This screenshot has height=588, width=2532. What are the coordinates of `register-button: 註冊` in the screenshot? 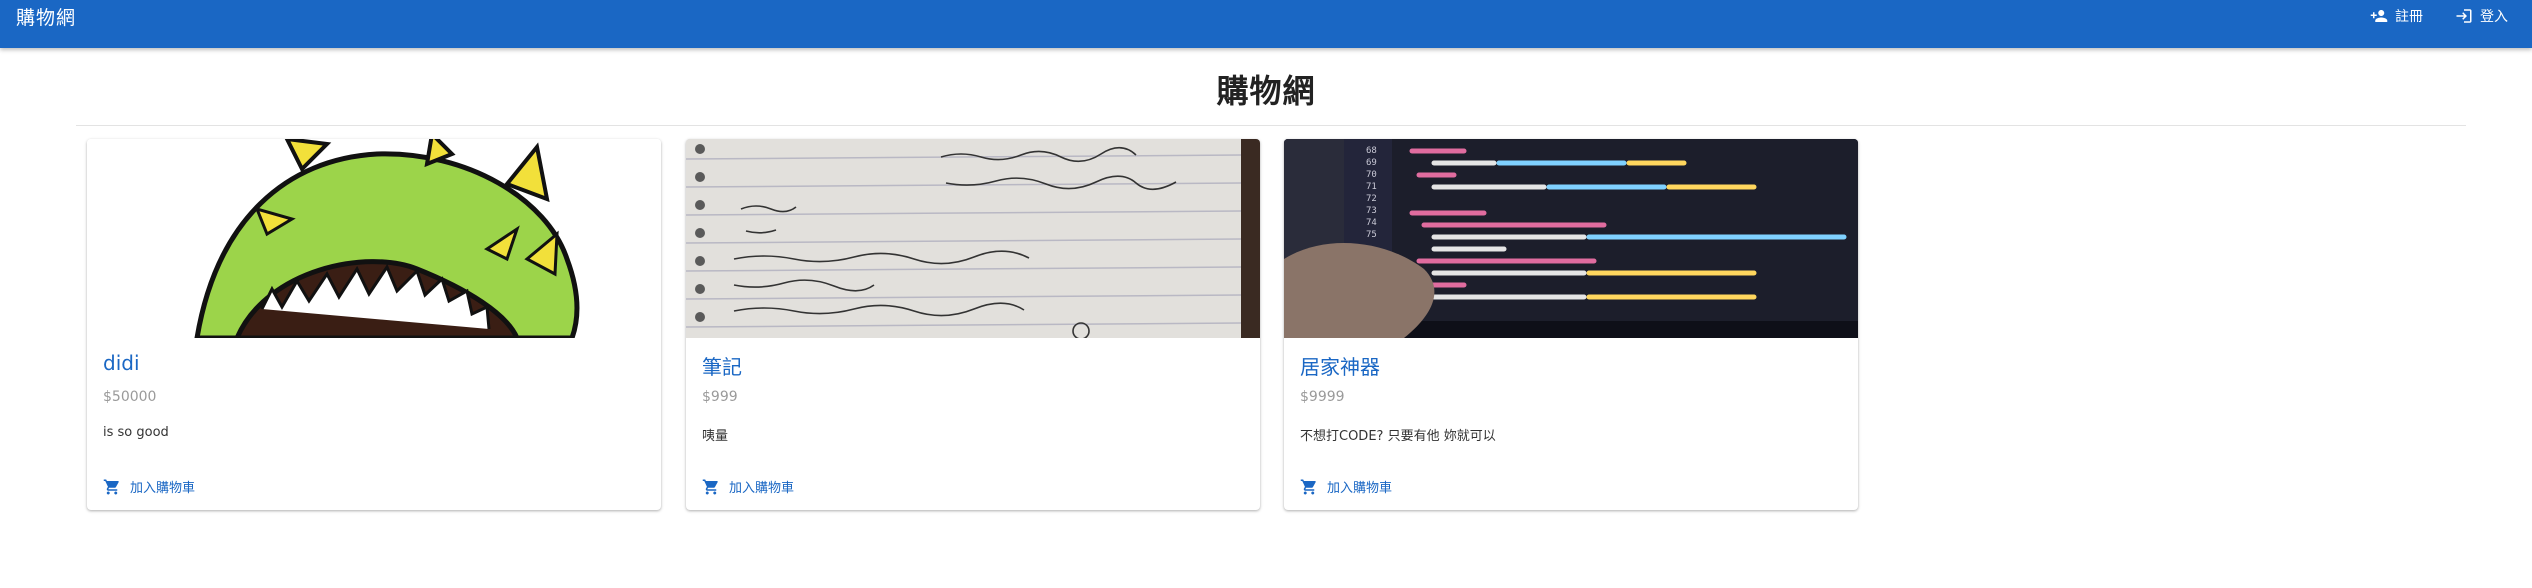 It's located at (2396, 16).